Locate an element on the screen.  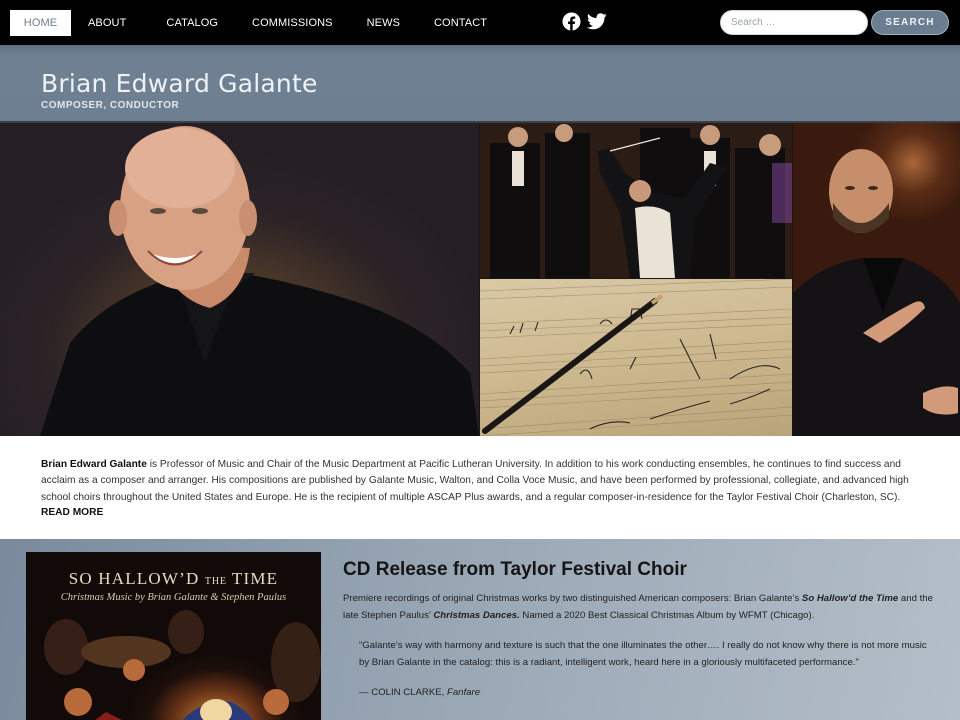
nav-item-home: HOME is located at coordinates (40, 23).